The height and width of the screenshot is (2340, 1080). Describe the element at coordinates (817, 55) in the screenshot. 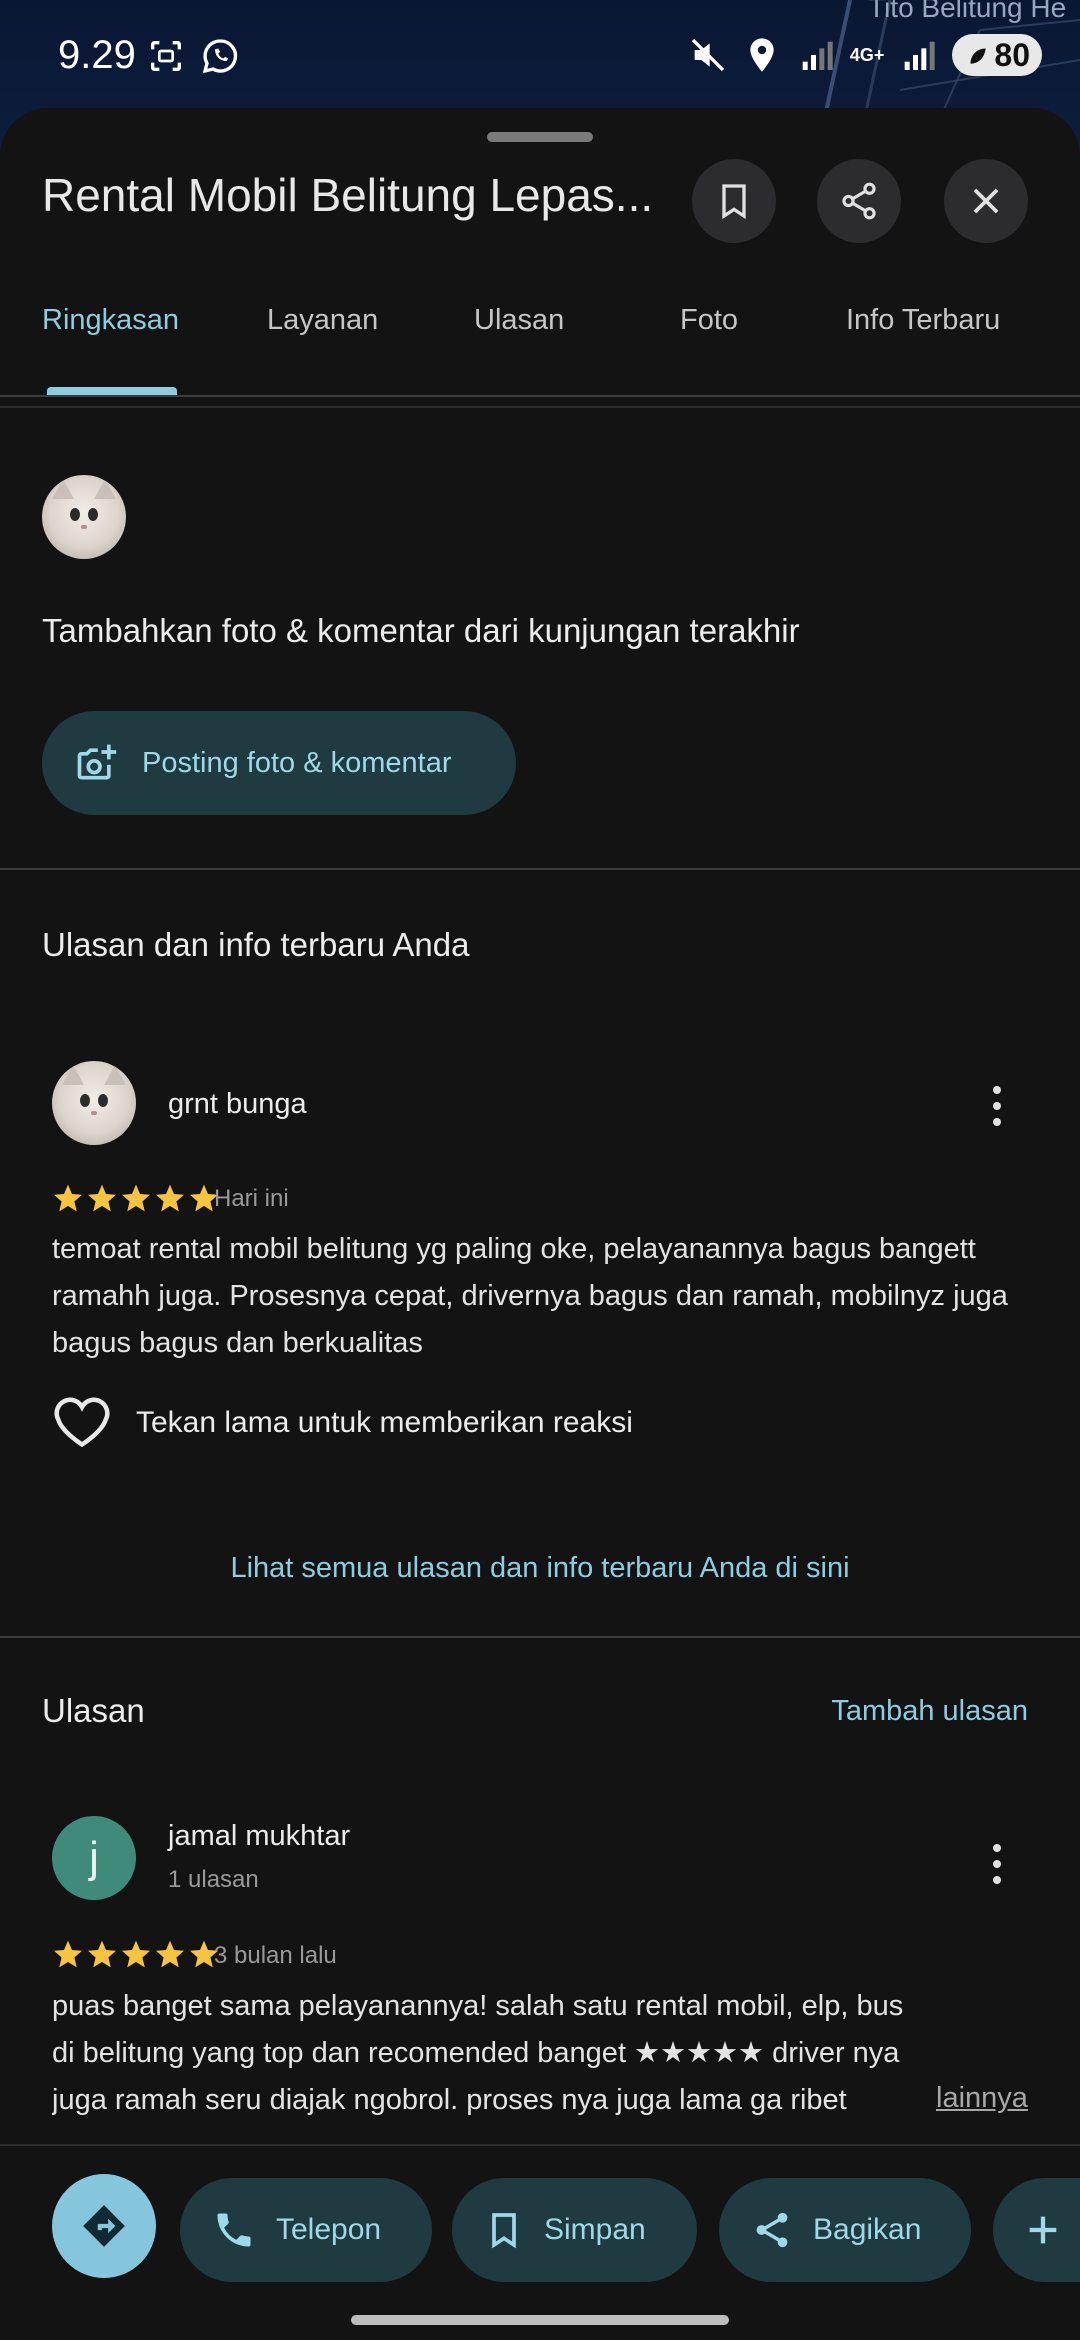

I see `signal-icon` at that location.